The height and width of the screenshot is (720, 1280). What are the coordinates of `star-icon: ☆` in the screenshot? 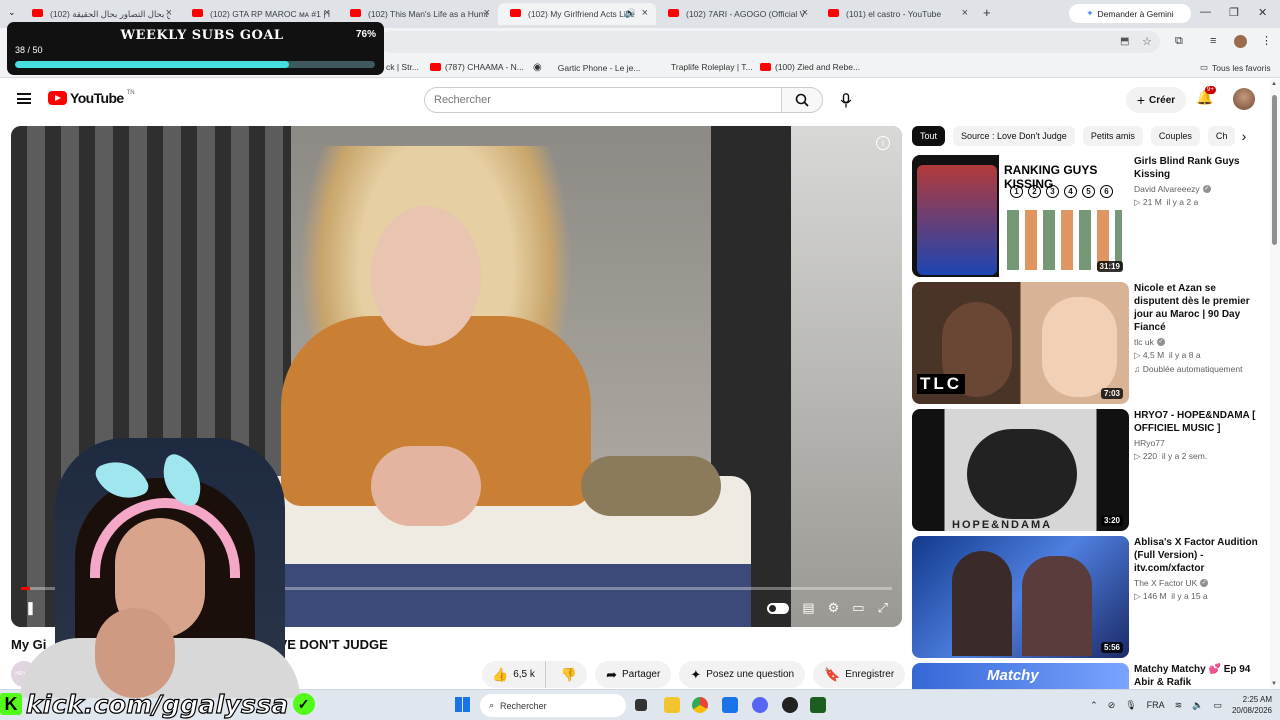 It's located at (1147, 41).